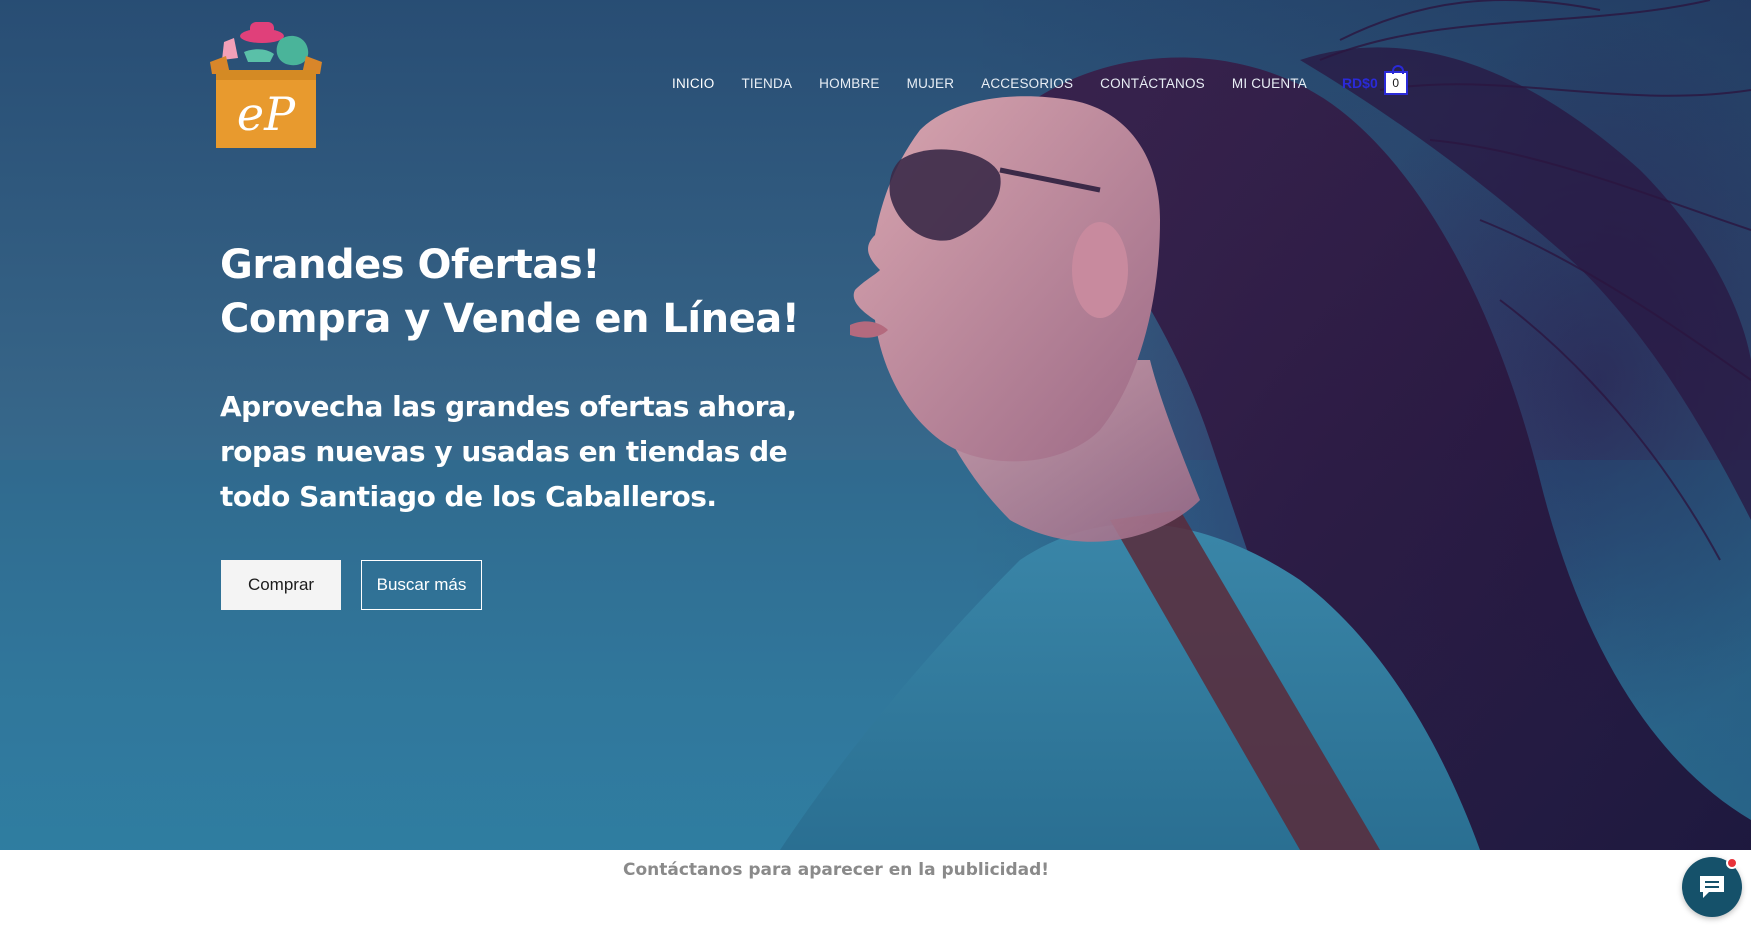  What do you see at coordinates (510, 319) in the screenshot?
I see `headline-line-2: Compra y Vende en Línea!` at bounding box center [510, 319].